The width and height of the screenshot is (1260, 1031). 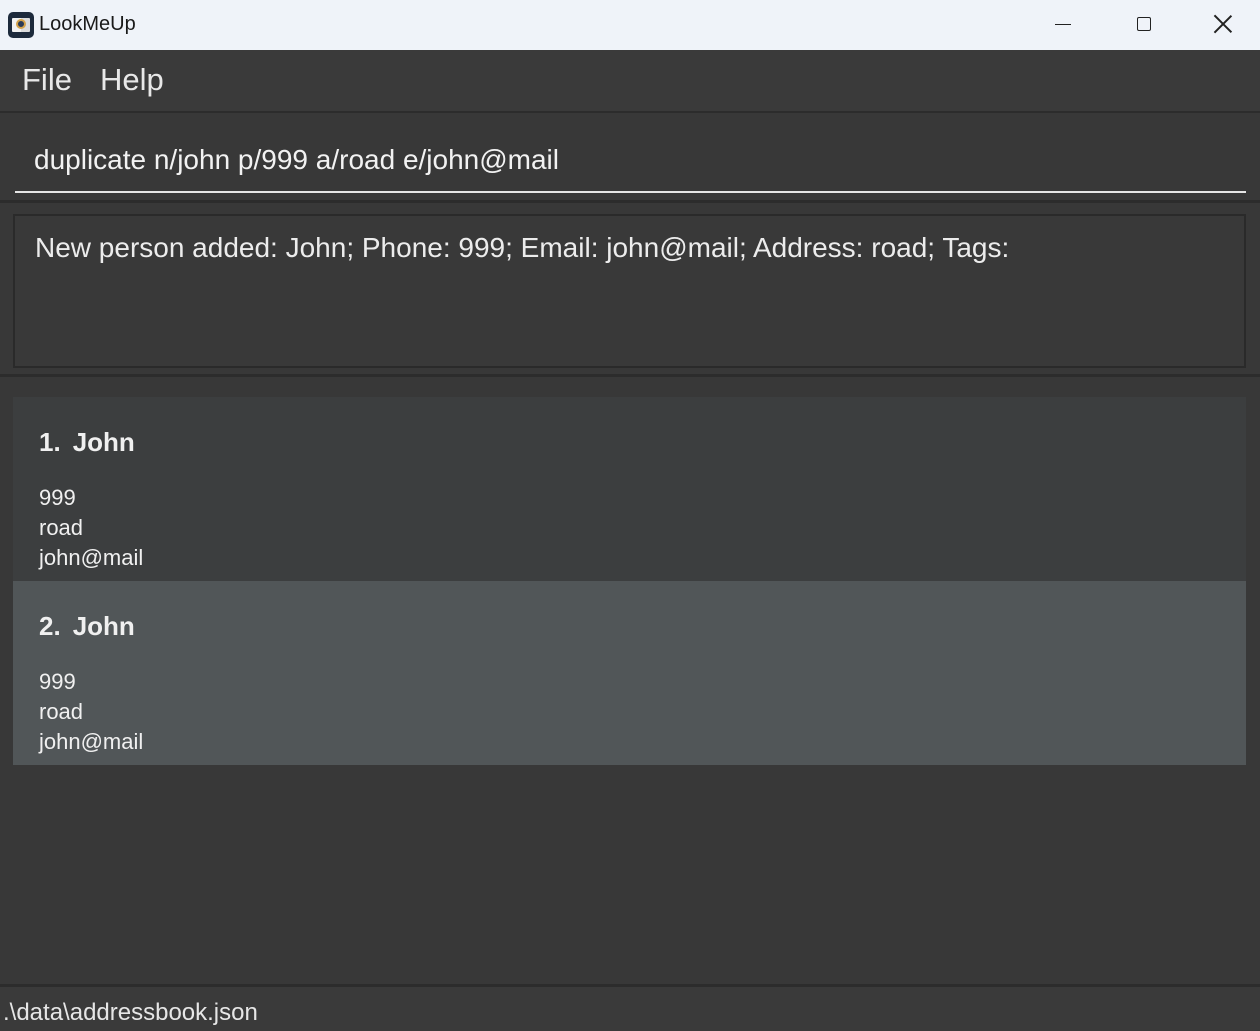 I want to click on minimize-button, so click(x=1063, y=25).